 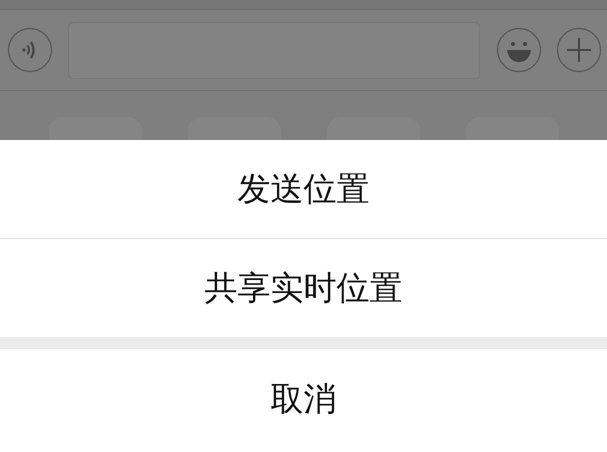 What do you see at coordinates (30, 50) in the screenshot?
I see `voice-icon` at bounding box center [30, 50].